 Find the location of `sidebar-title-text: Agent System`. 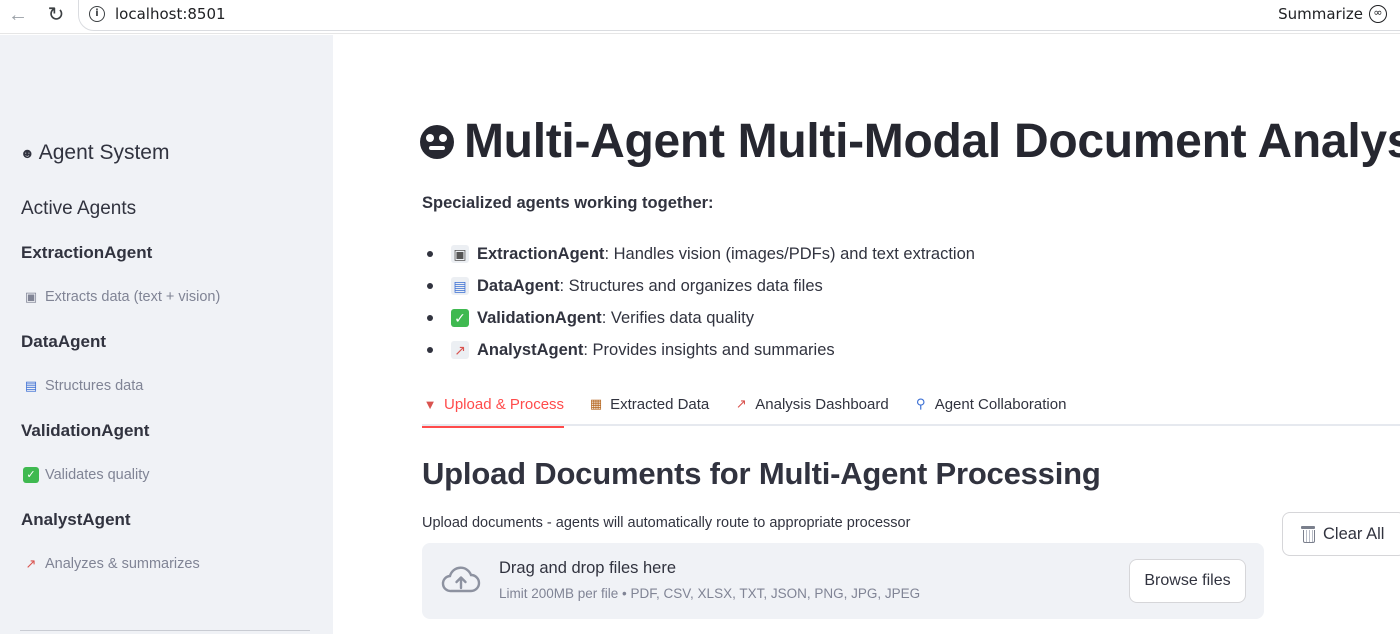

sidebar-title-text: Agent System is located at coordinates (104, 152).